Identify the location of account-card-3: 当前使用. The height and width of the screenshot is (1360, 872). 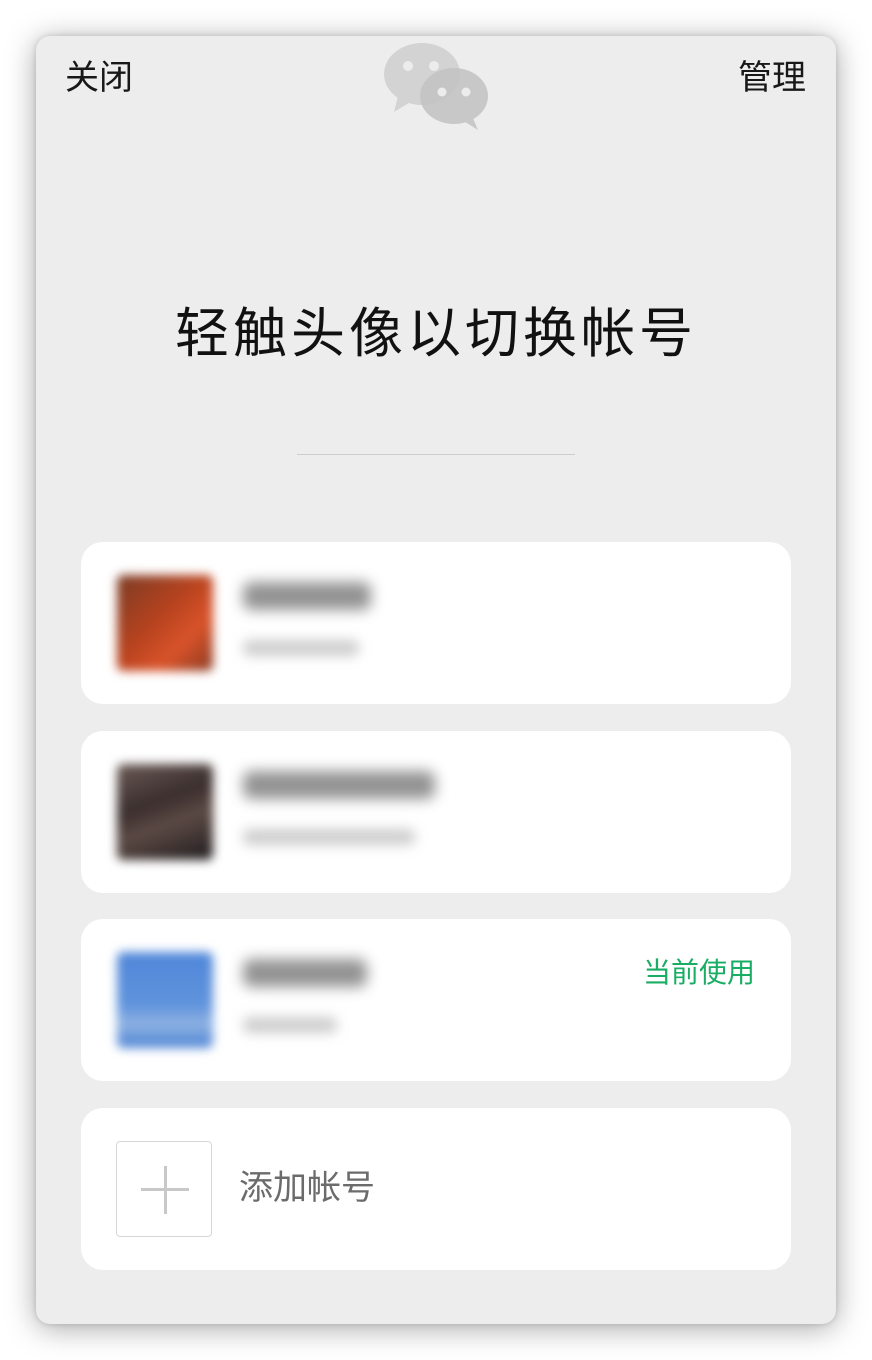
(436, 1000).